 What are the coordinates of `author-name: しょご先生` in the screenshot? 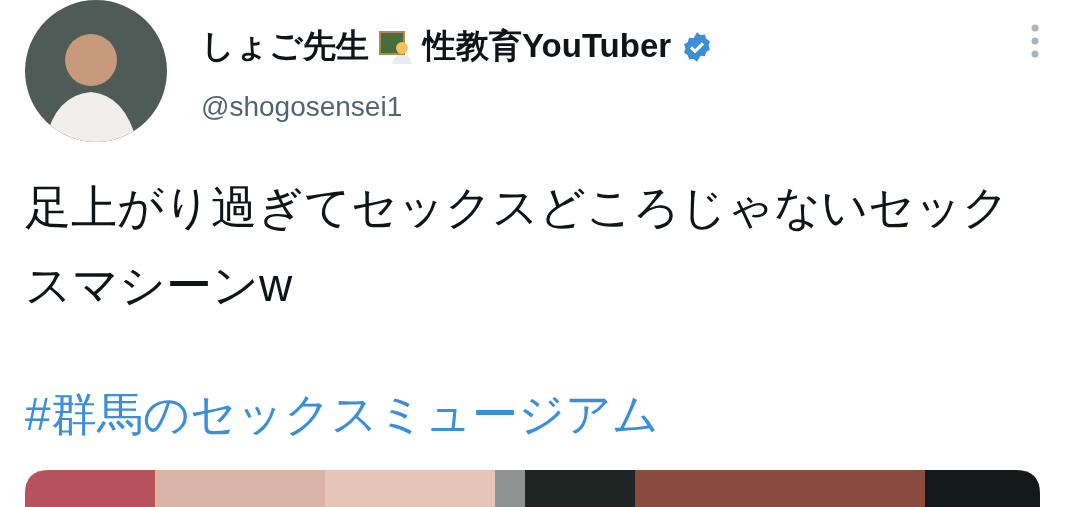 It's located at (285, 46).